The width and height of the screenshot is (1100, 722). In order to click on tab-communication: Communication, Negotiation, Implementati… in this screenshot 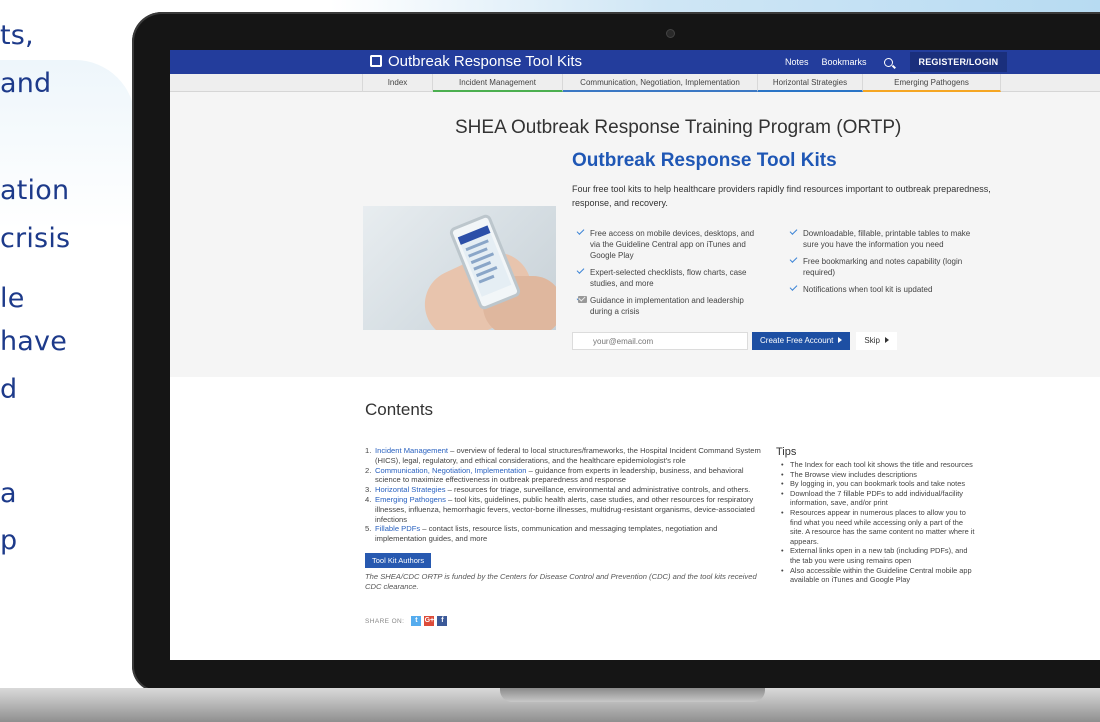, I will do `click(660, 83)`.